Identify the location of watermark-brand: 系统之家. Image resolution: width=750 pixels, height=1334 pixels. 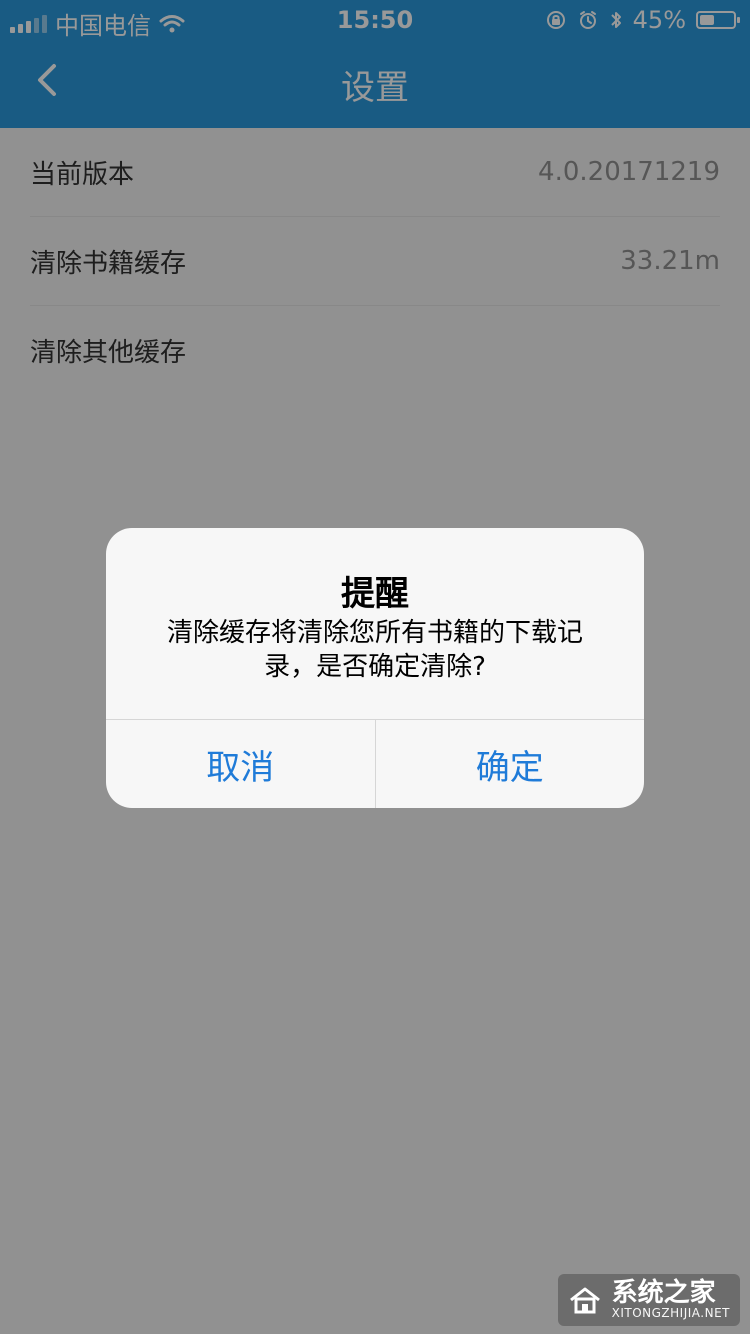
(663, 1293).